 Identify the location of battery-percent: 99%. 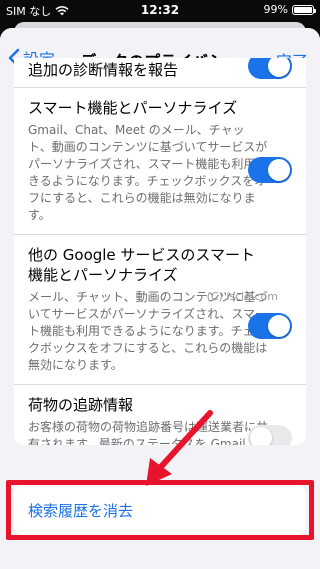
(275, 9).